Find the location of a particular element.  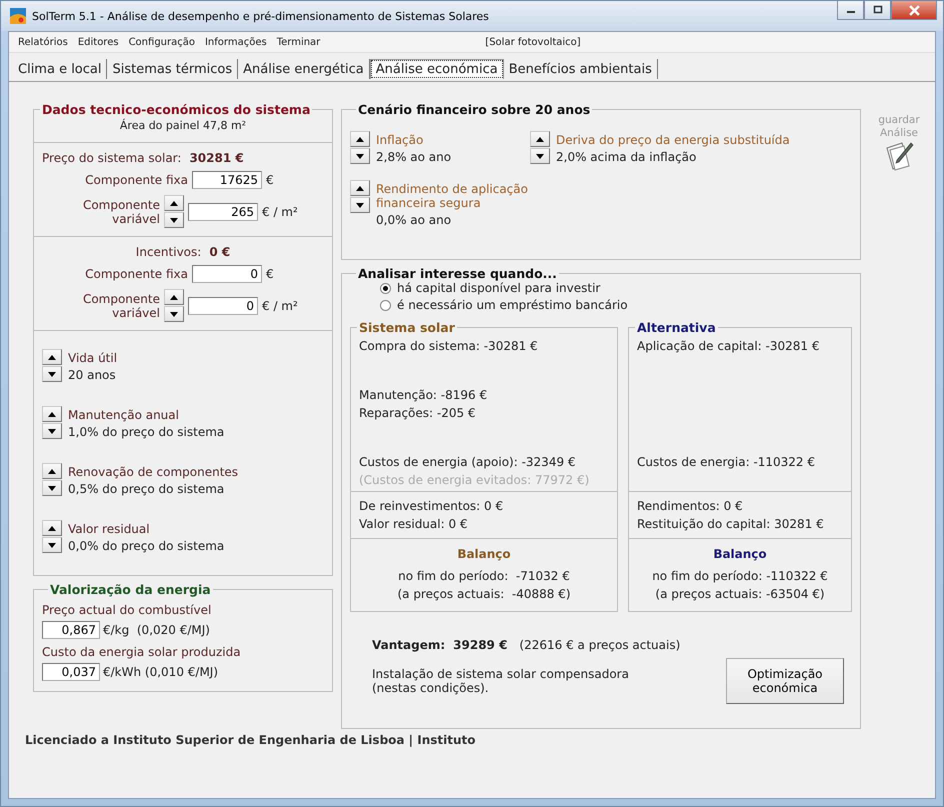

balance-line: no fim do período: -110322 € is located at coordinates (740, 576).